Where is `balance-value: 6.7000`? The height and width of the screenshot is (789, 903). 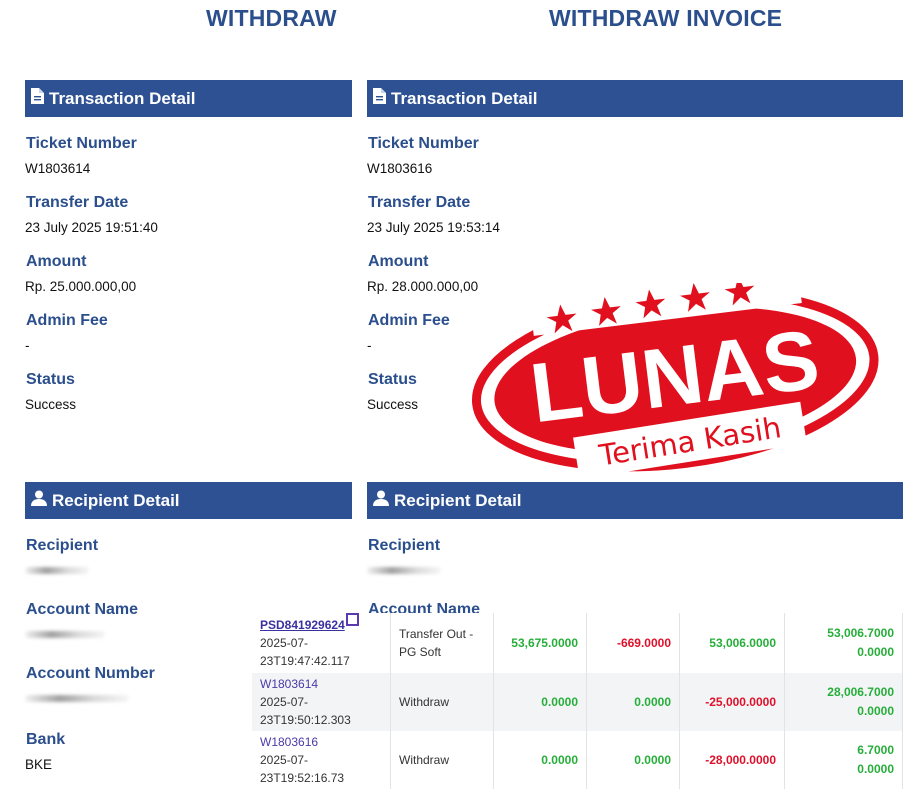
balance-value: 6.7000 is located at coordinates (875, 750).